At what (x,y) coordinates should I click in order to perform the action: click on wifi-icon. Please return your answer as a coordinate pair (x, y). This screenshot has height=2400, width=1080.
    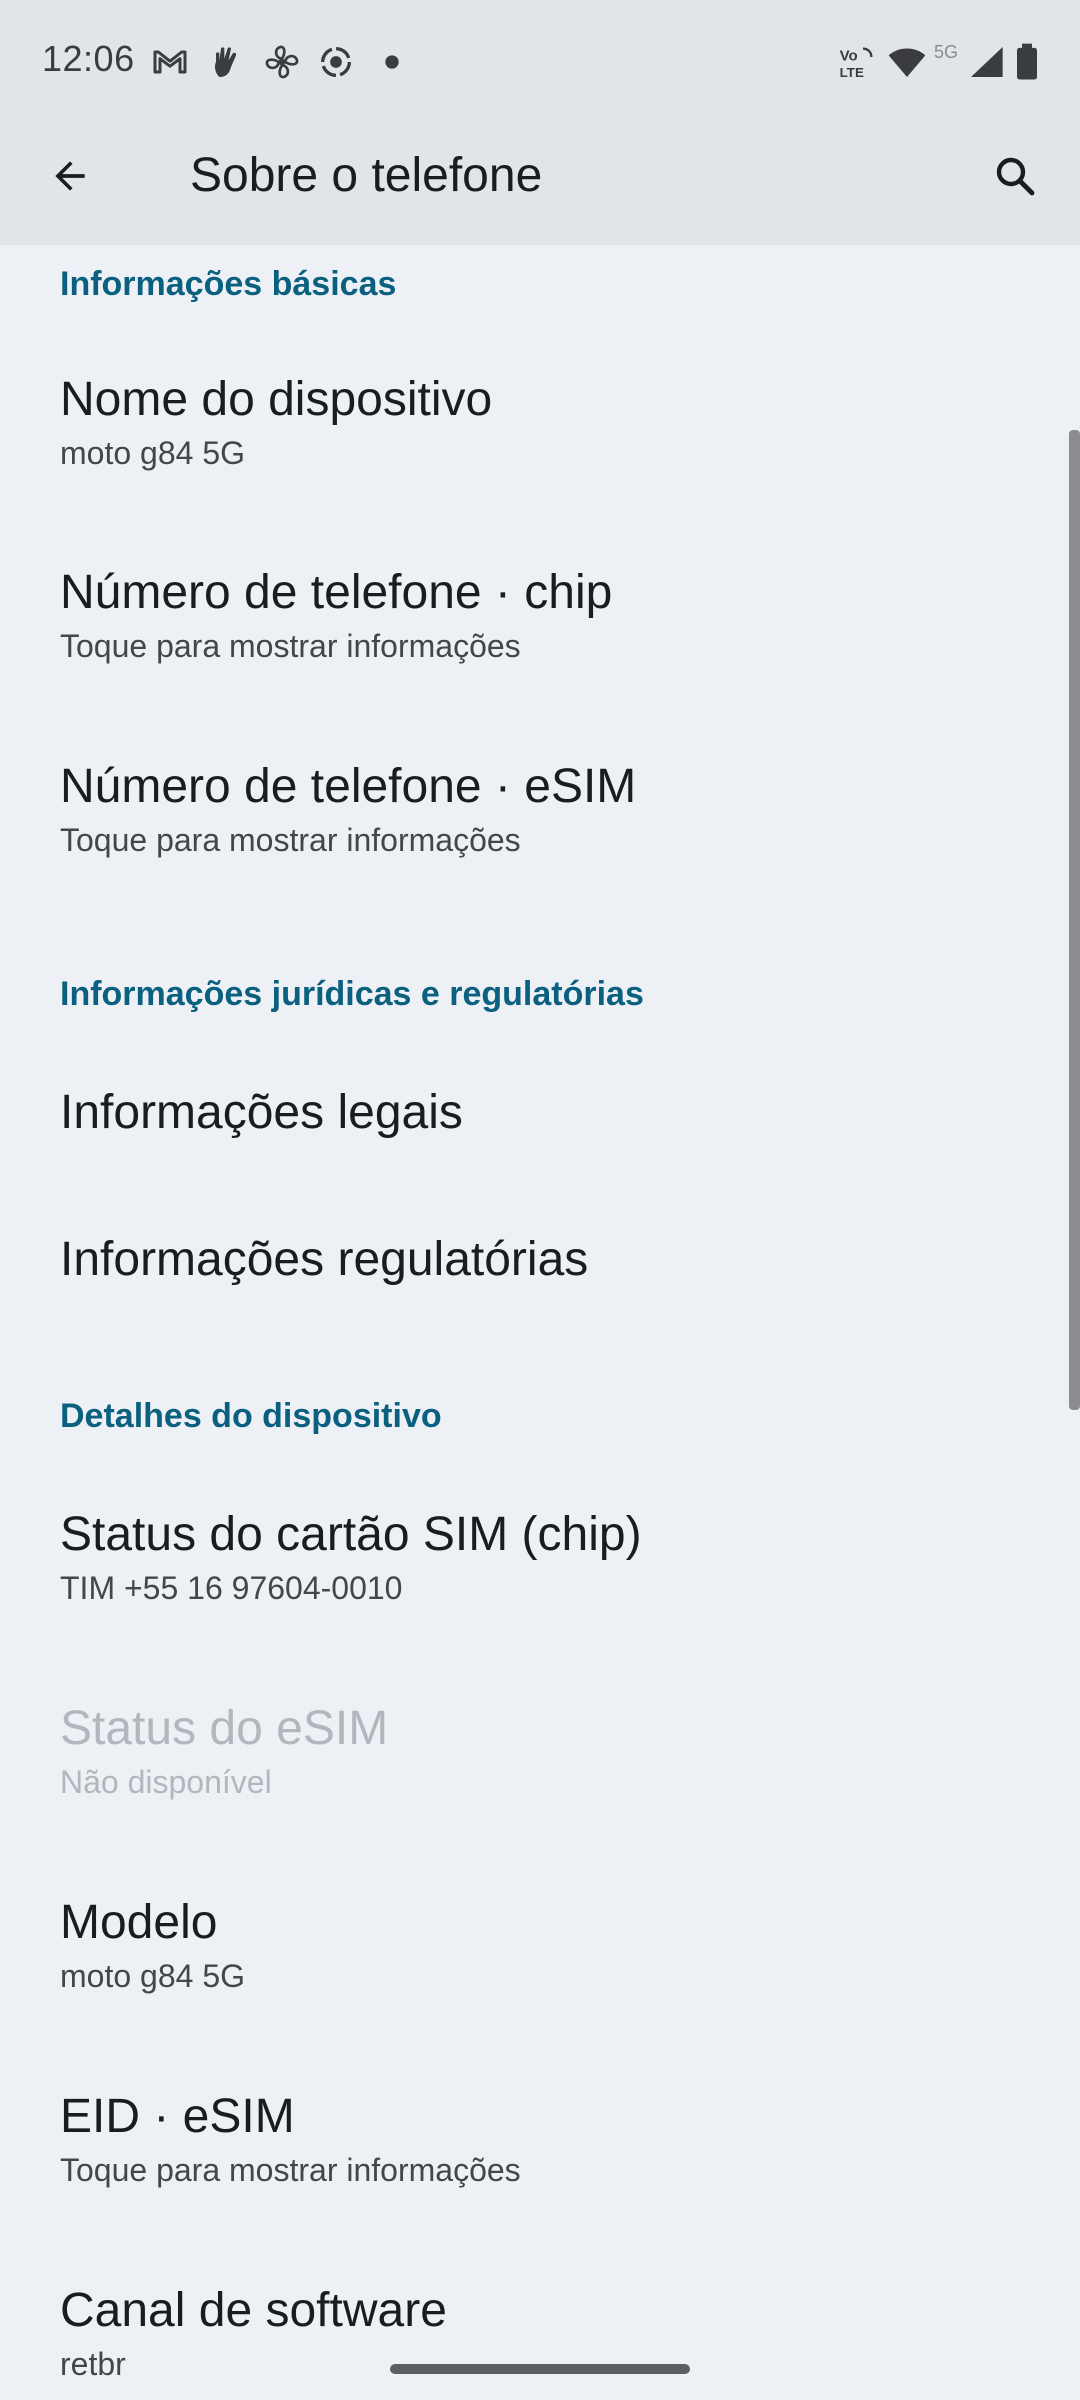
    Looking at the image, I should click on (907, 62).